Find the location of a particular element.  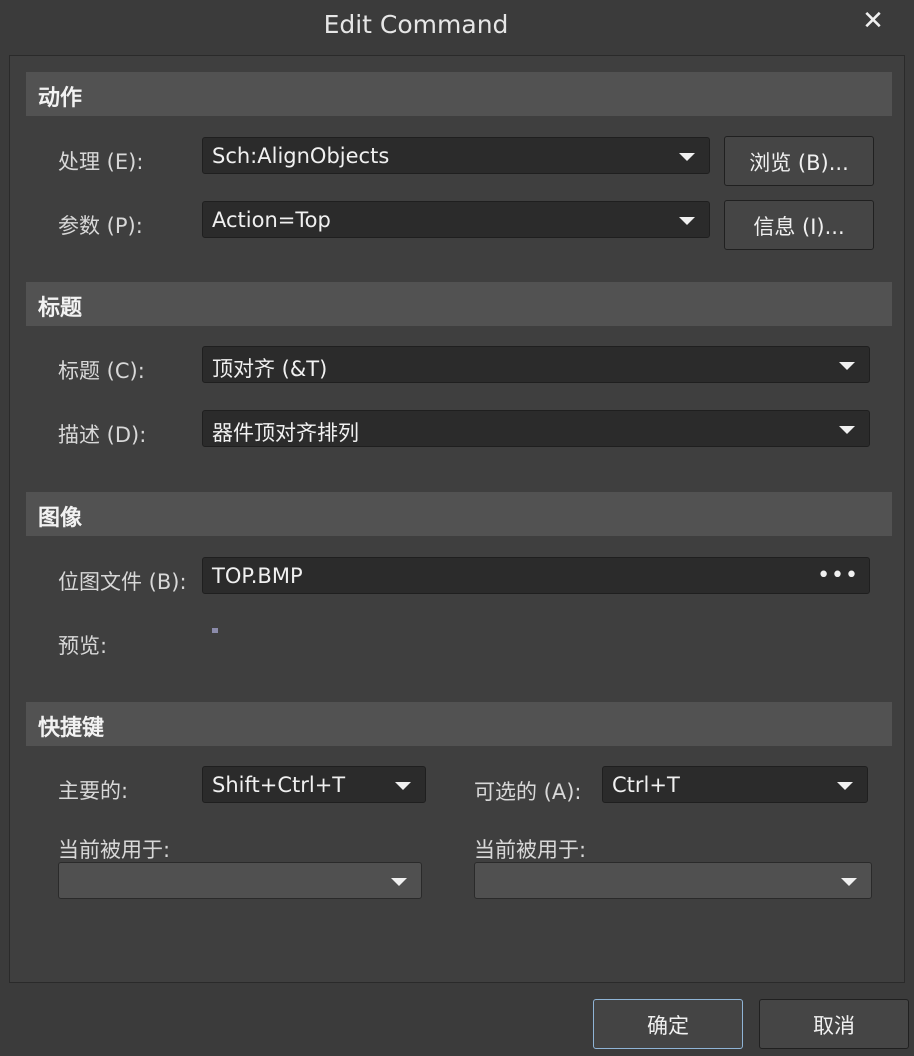

title-bar: Edit Command ✕ is located at coordinates (457, 27).